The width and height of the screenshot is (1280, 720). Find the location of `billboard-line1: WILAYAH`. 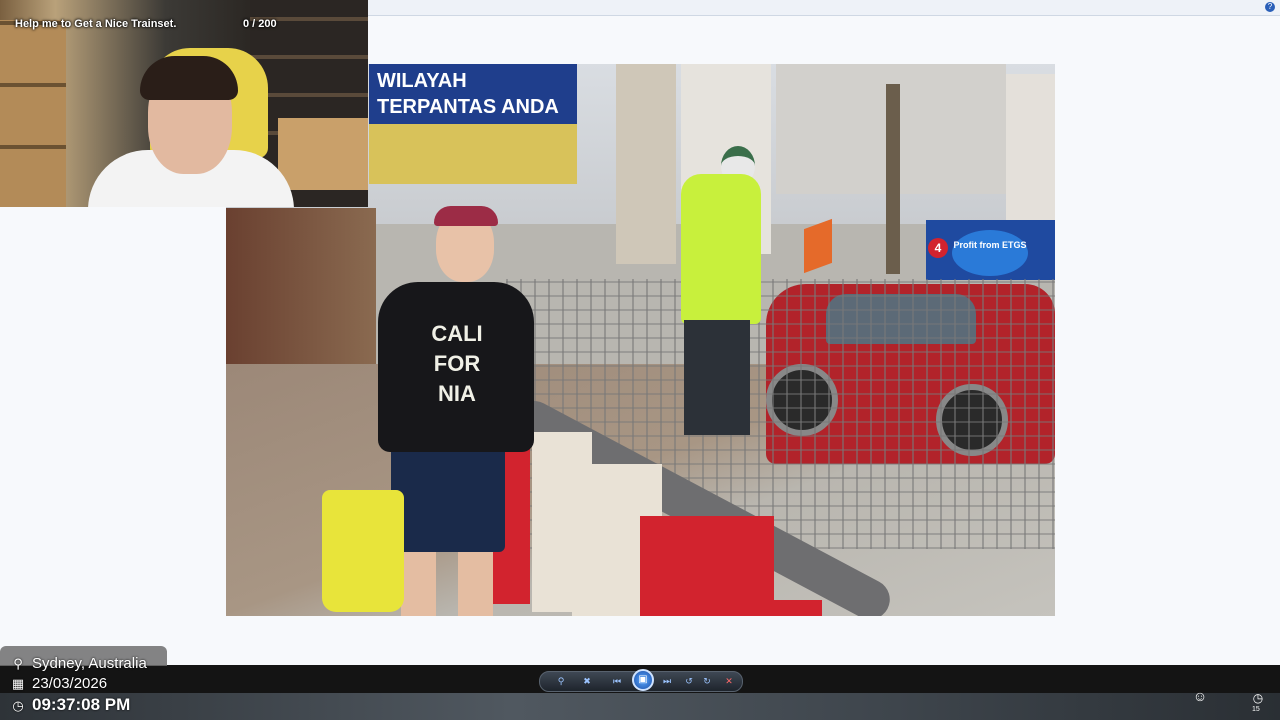

billboard-line1: WILAYAH is located at coordinates (422, 81).